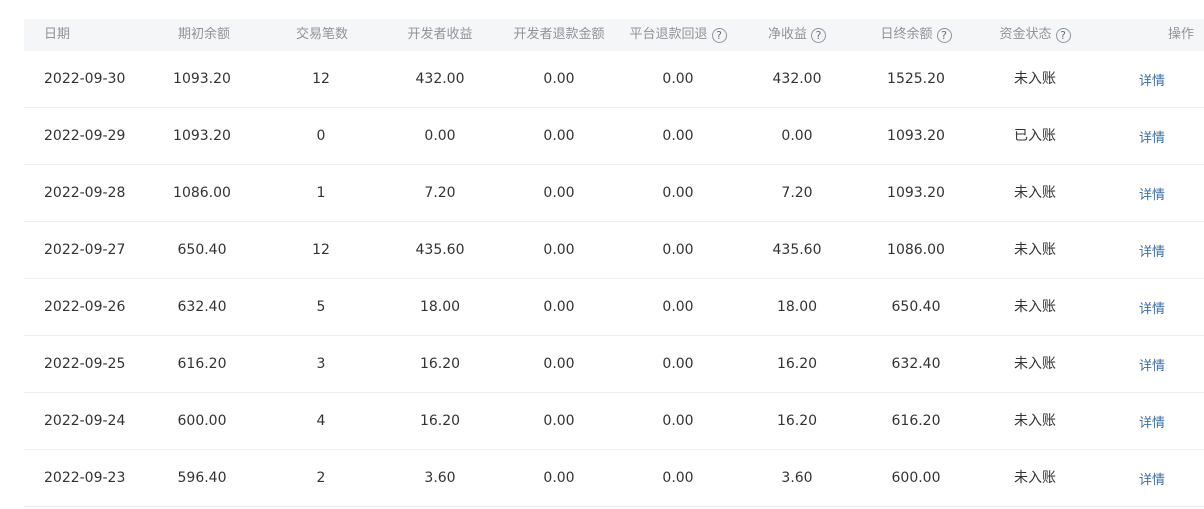 The width and height of the screenshot is (1204, 509). I want to click on closing-balance-help-icon: ?, so click(944, 35).